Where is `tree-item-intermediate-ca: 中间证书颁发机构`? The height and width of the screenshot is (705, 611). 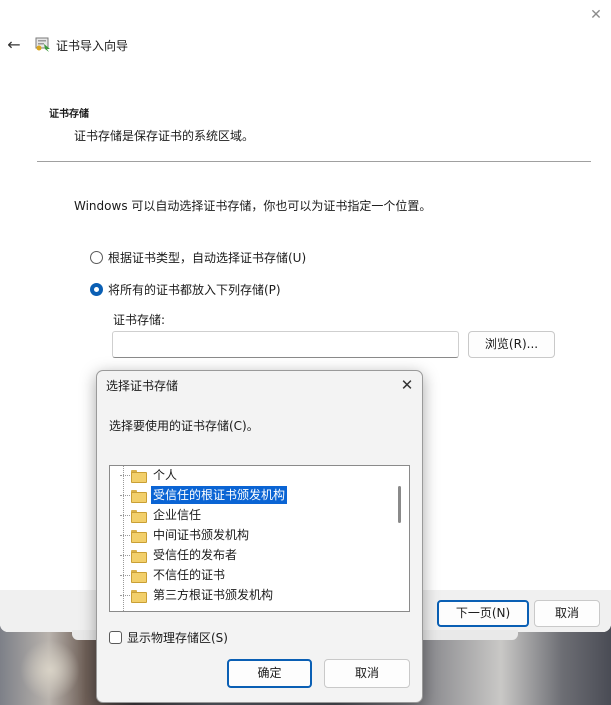 tree-item-intermediate-ca: 中间证书颁发机构 is located at coordinates (185, 535).